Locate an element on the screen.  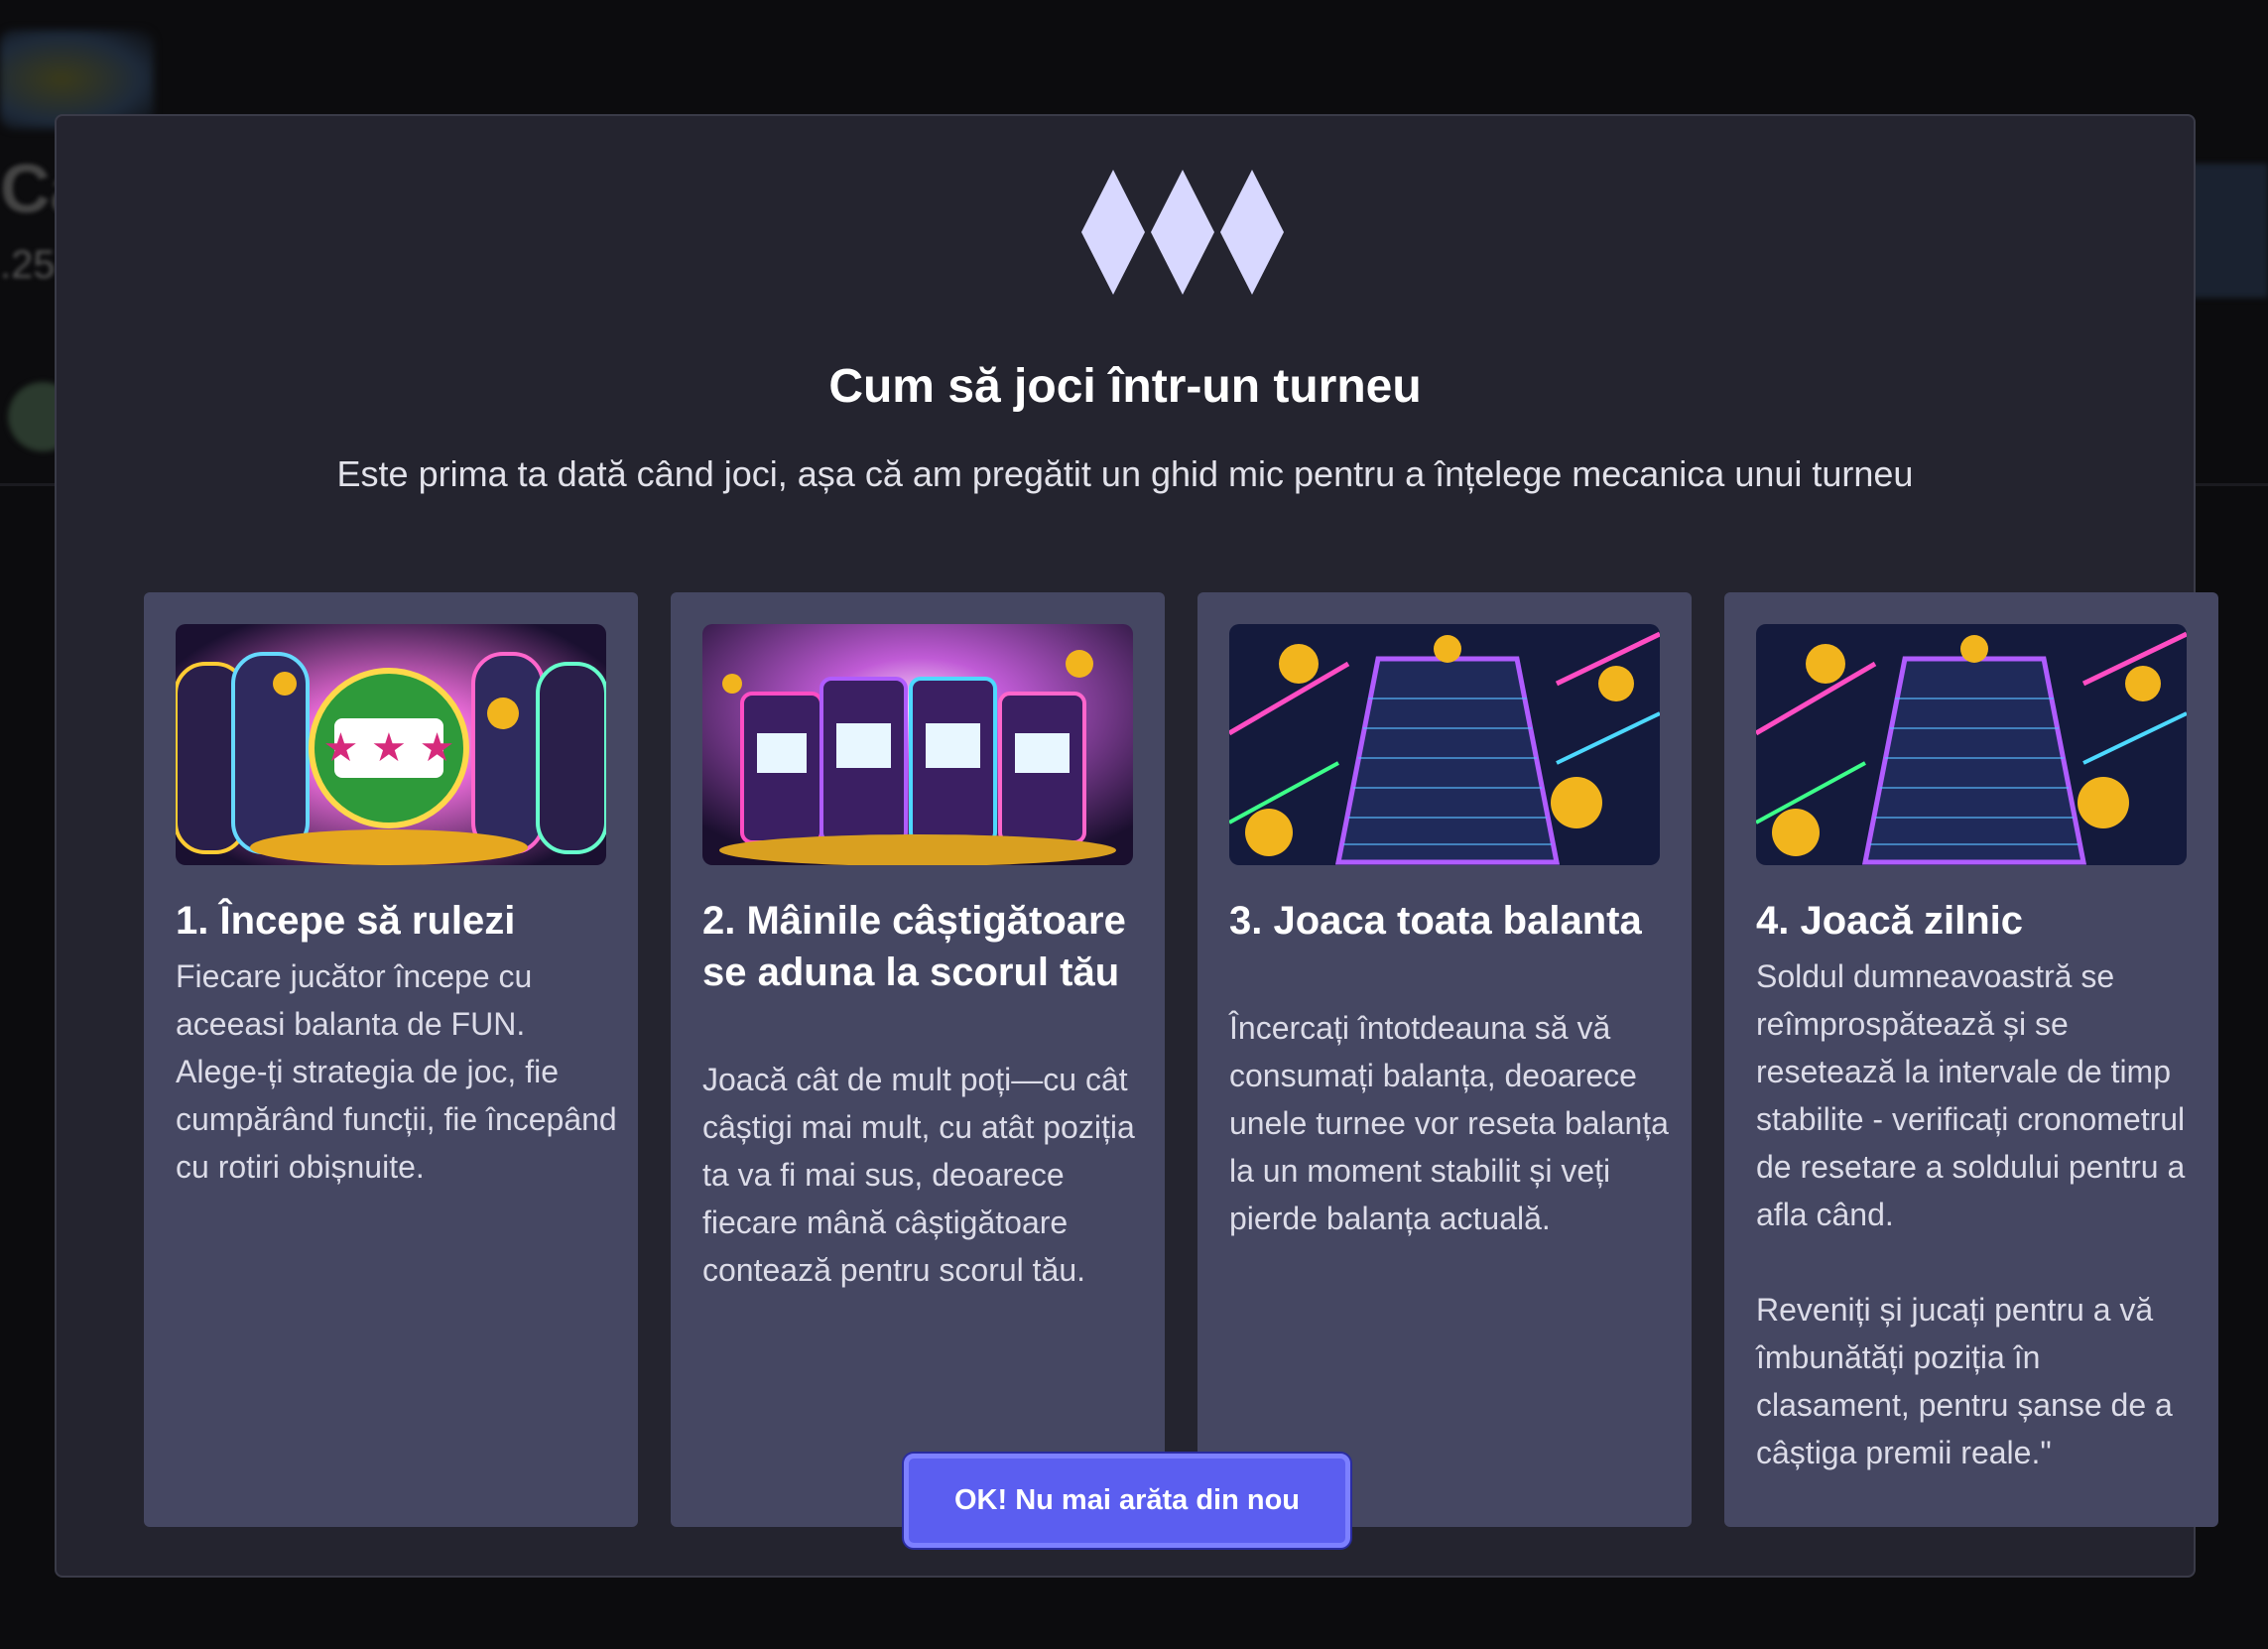
brand-logo-icon is located at coordinates (1182, 232).